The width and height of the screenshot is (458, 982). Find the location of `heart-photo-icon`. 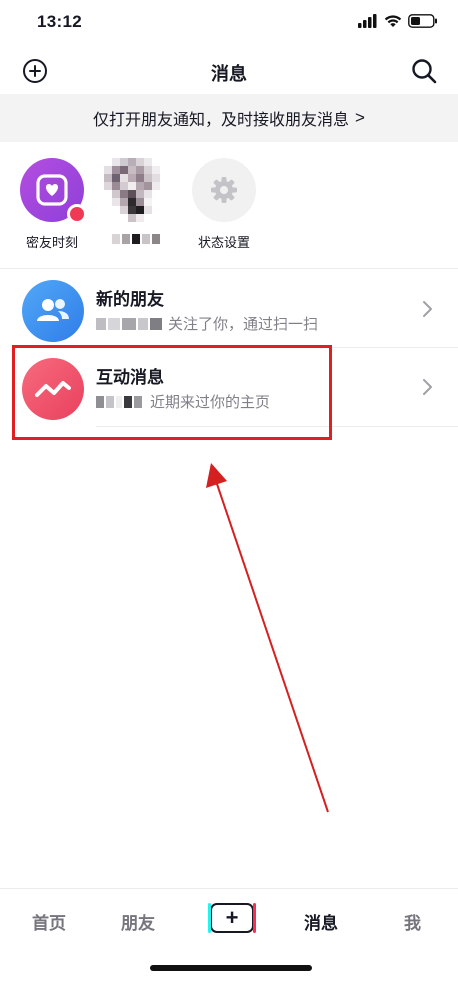

heart-photo-icon is located at coordinates (53, 191).